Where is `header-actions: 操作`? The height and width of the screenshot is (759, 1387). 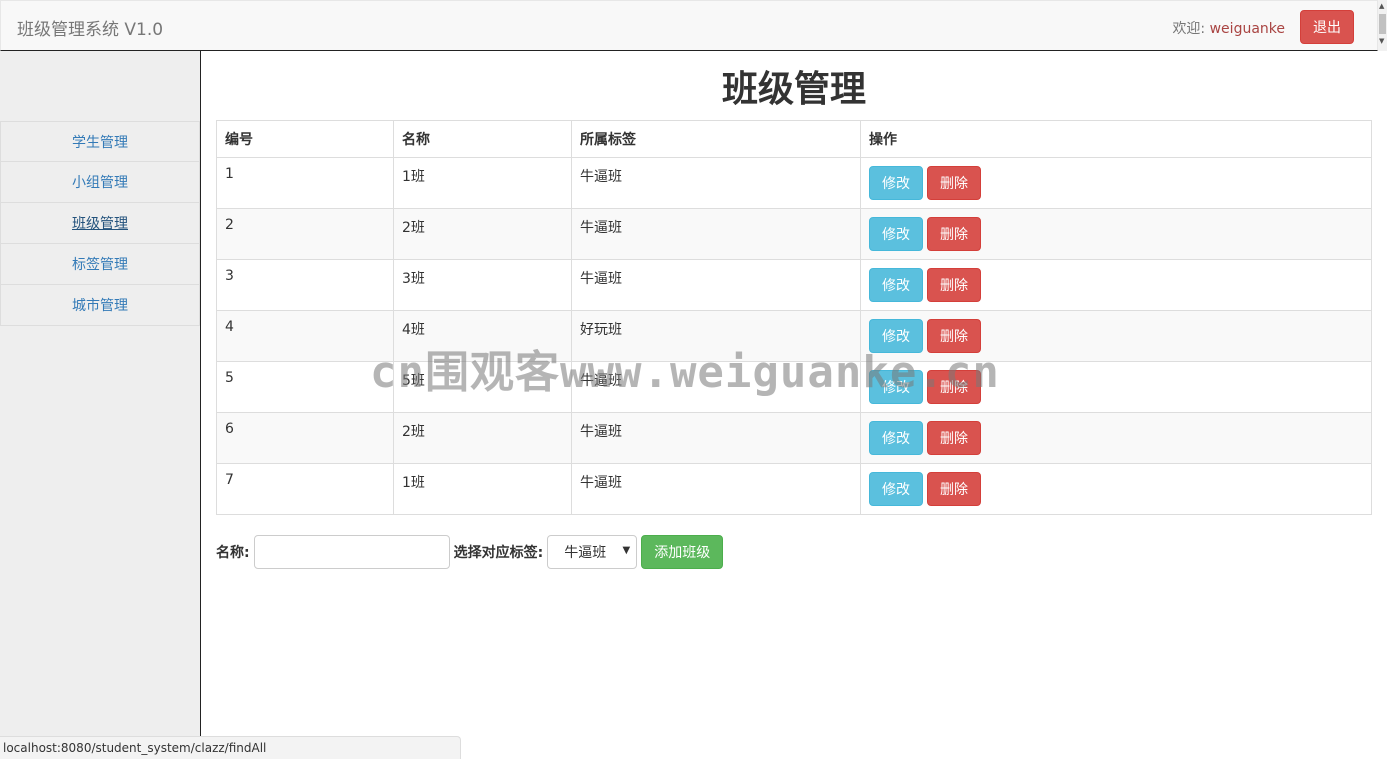 header-actions: 操作 is located at coordinates (1116, 139).